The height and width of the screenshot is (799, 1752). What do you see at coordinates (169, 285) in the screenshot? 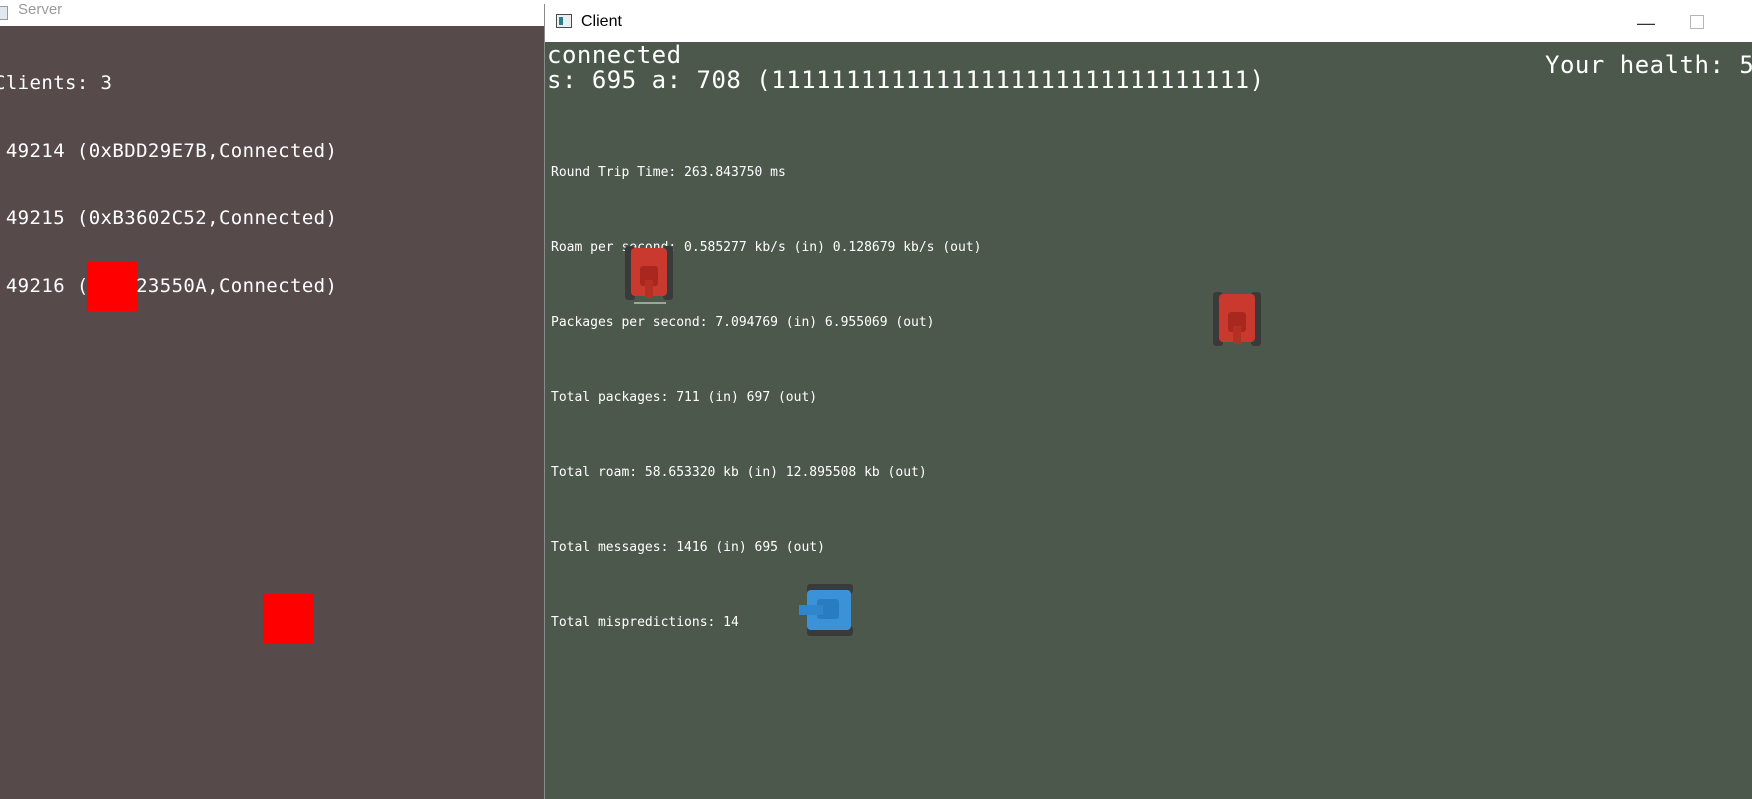
I see `server-client-entry: 49216 (0xA123550A,Connected)` at bounding box center [169, 285].